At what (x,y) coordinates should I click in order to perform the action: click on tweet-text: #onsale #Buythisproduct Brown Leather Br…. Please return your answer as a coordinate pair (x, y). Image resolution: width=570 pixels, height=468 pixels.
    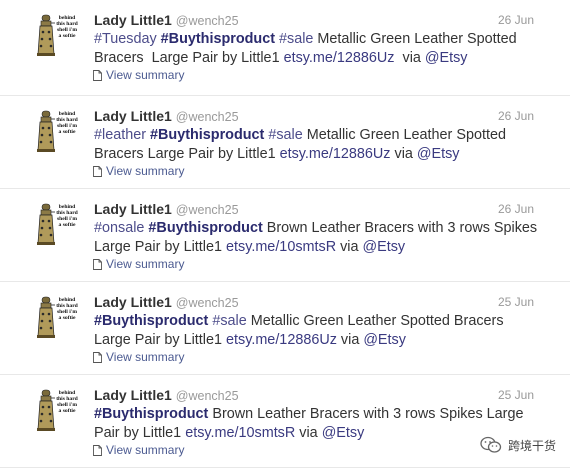
    Looking at the image, I should click on (316, 237).